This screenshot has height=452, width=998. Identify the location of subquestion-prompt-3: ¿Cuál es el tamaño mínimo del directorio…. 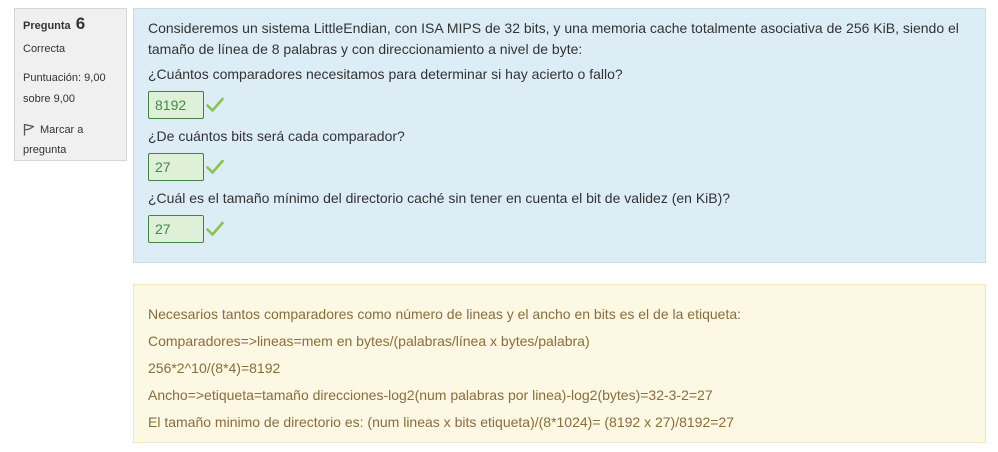
(439, 198).